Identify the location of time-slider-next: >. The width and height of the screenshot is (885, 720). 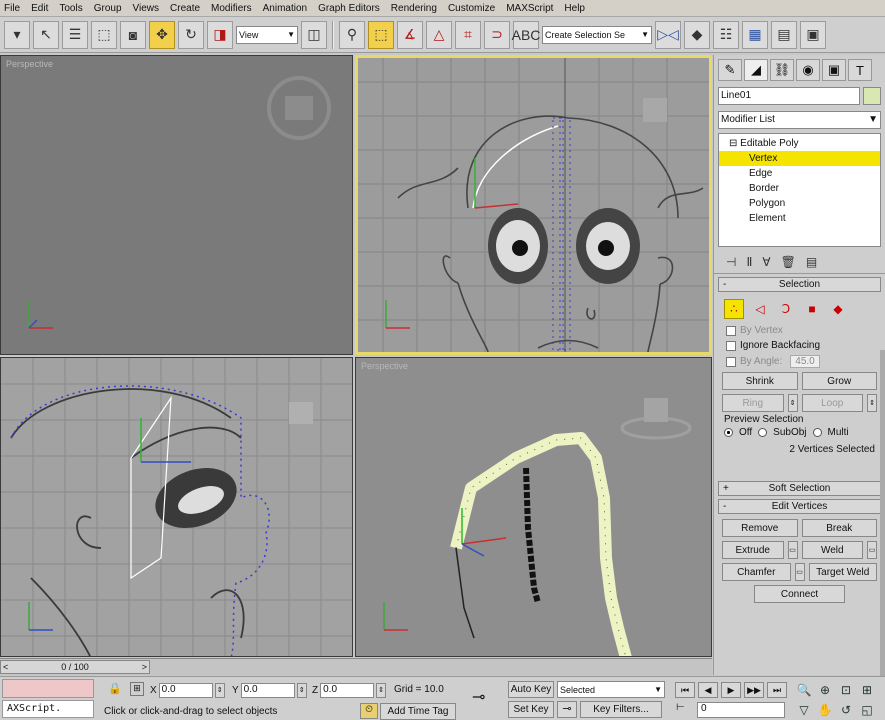
(144, 667).